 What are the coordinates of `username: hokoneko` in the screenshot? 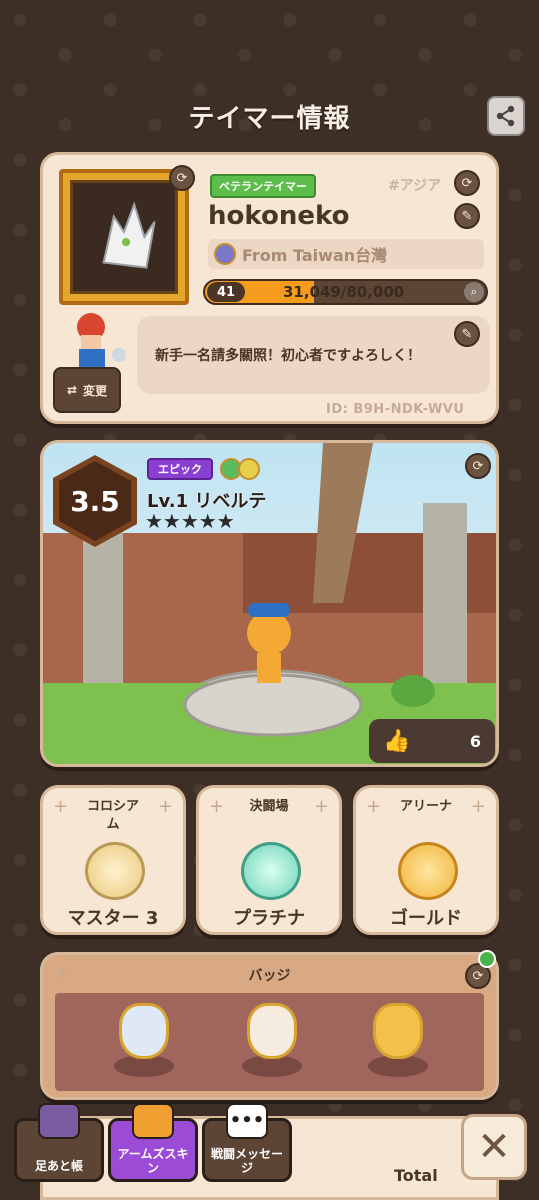 It's located at (279, 216).